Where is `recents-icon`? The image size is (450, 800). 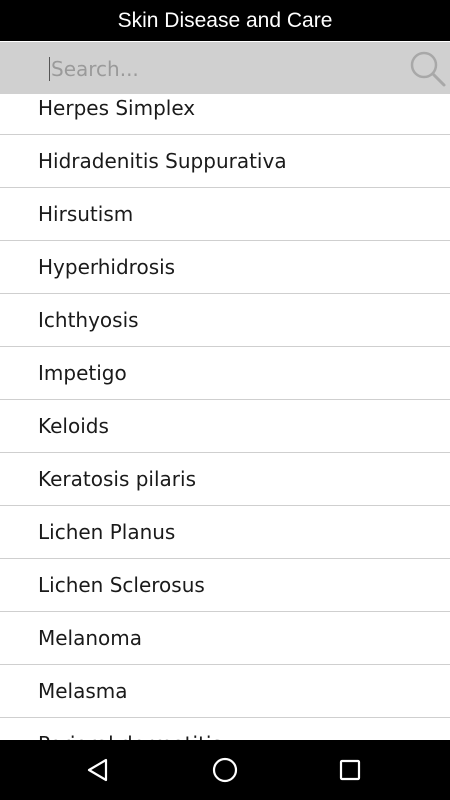 recents-icon is located at coordinates (350, 770).